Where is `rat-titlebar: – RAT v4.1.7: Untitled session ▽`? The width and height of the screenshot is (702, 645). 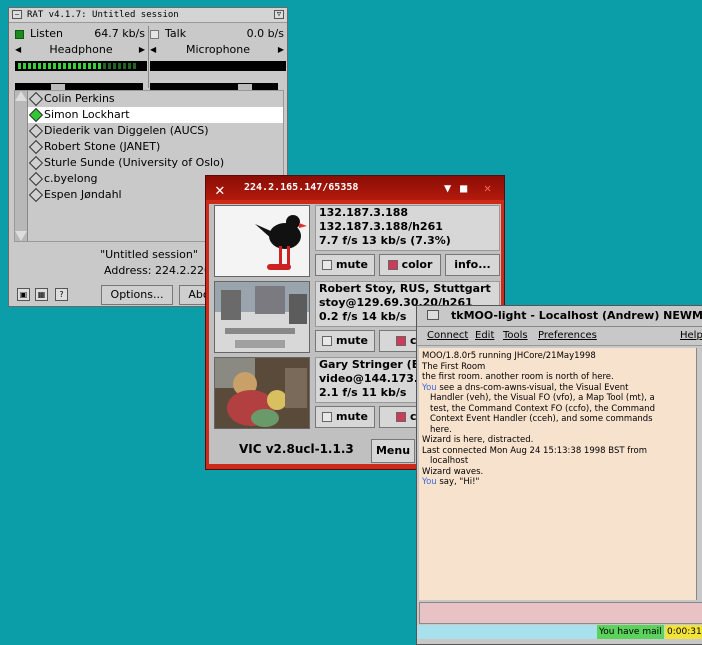 rat-titlebar: – RAT v4.1.7: Untitled session ▽ is located at coordinates (148, 15).